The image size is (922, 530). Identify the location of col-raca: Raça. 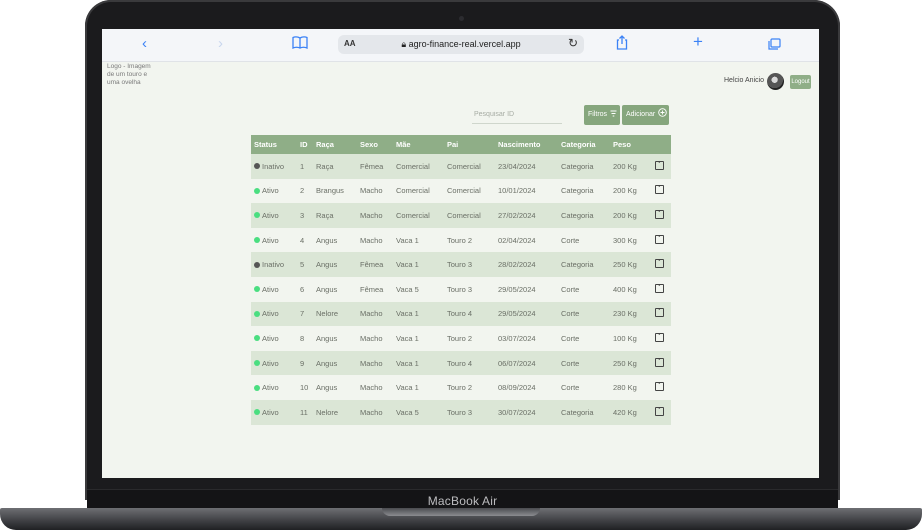
(335, 144).